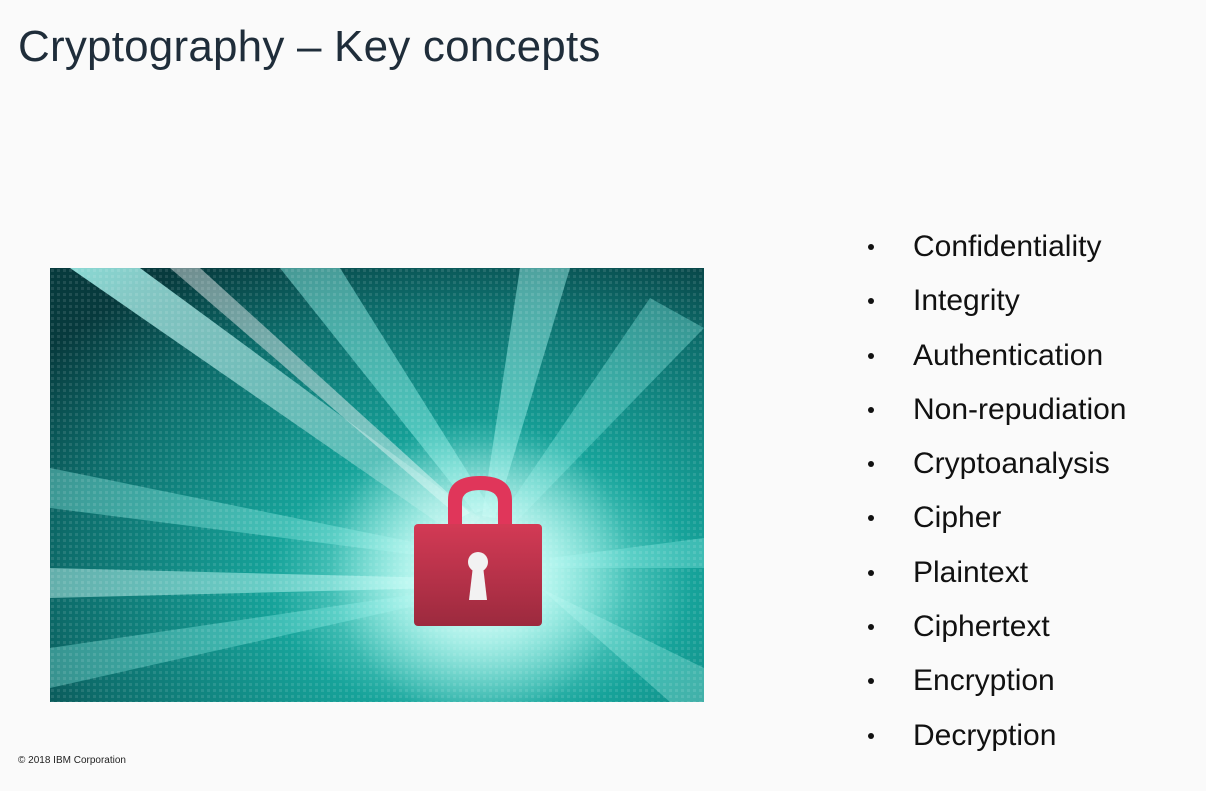  I want to click on slide-title: Cryptography – Key concepts, so click(309, 46).